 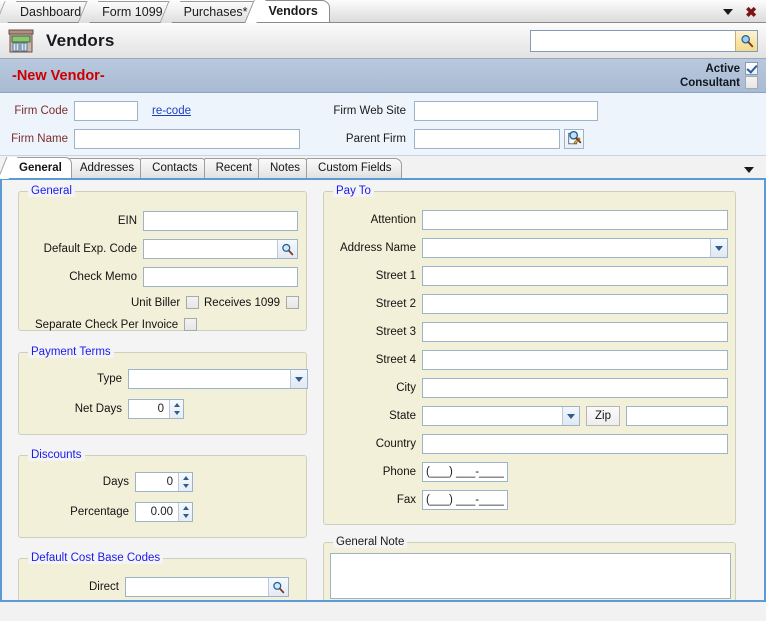 I want to click on window-tab-label: Form 1099, so click(x=132, y=12).